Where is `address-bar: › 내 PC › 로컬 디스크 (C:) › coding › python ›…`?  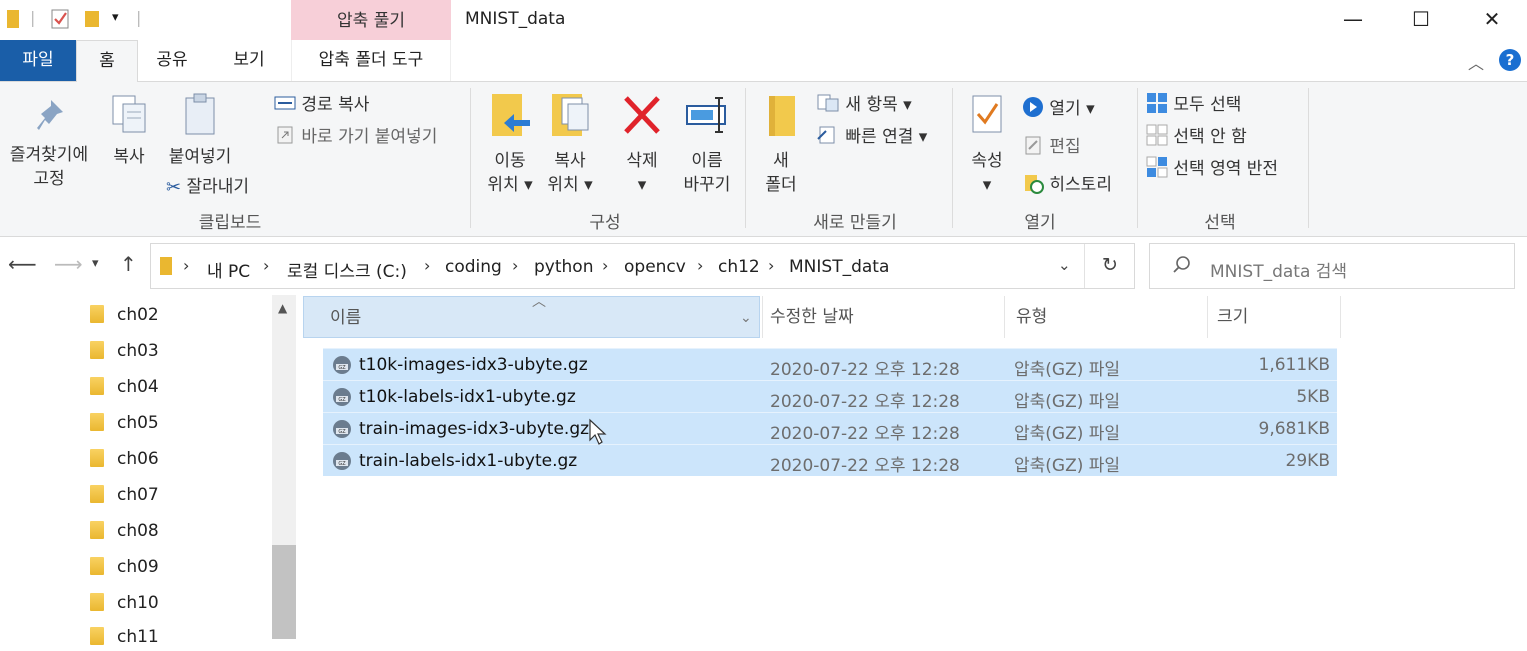 address-bar: › 내 PC › 로컬 디스크 (C:) › coding › python ›… is located at coordinates (642, 266).